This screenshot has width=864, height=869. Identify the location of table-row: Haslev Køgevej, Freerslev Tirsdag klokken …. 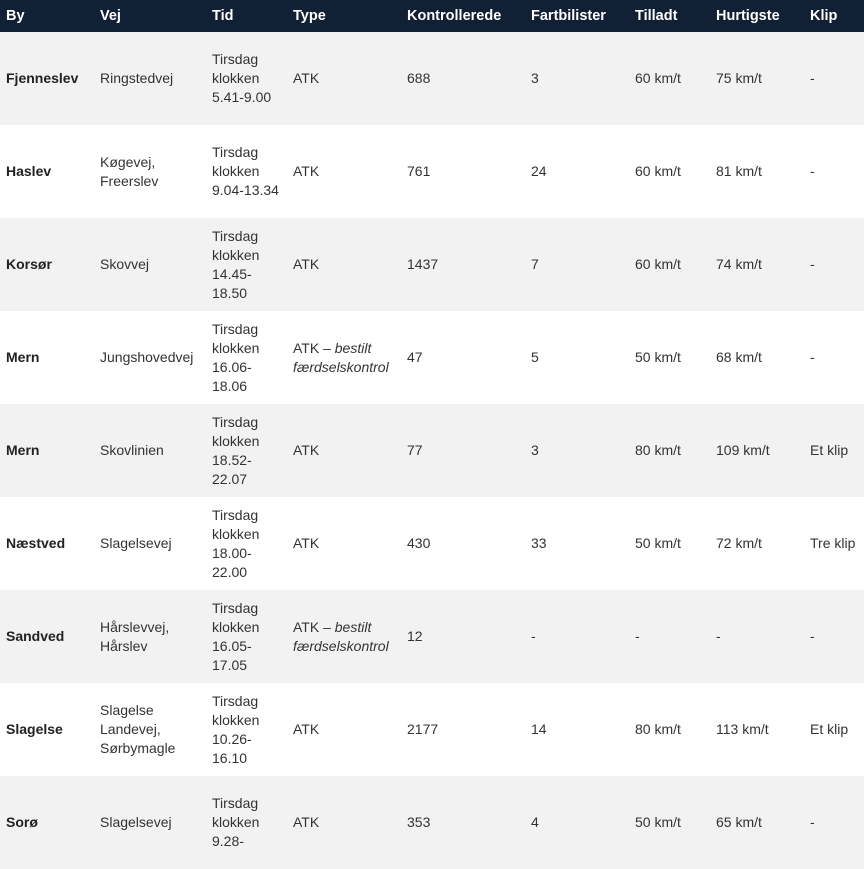
(432, 171).